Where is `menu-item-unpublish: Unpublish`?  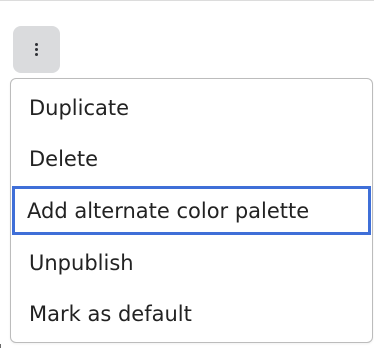 menu-item-unpublish: Unpublish is located at coordinates (191, 262).